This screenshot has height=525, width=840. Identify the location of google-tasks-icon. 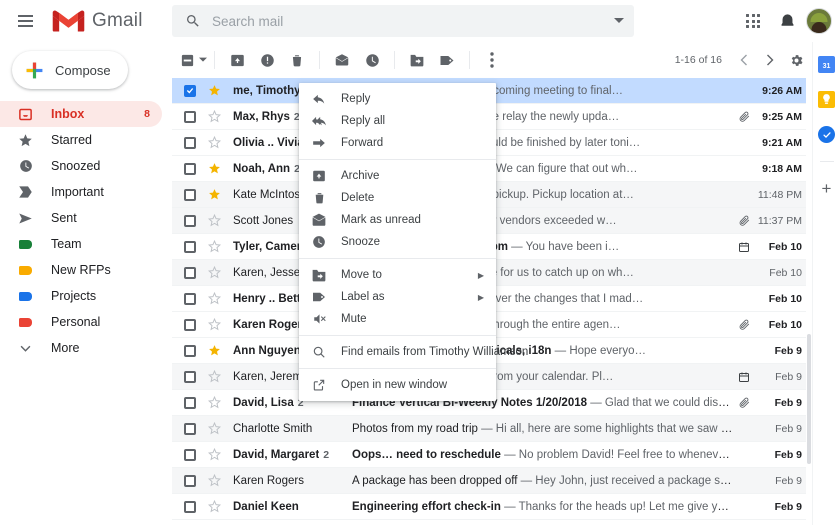
(826, 134).